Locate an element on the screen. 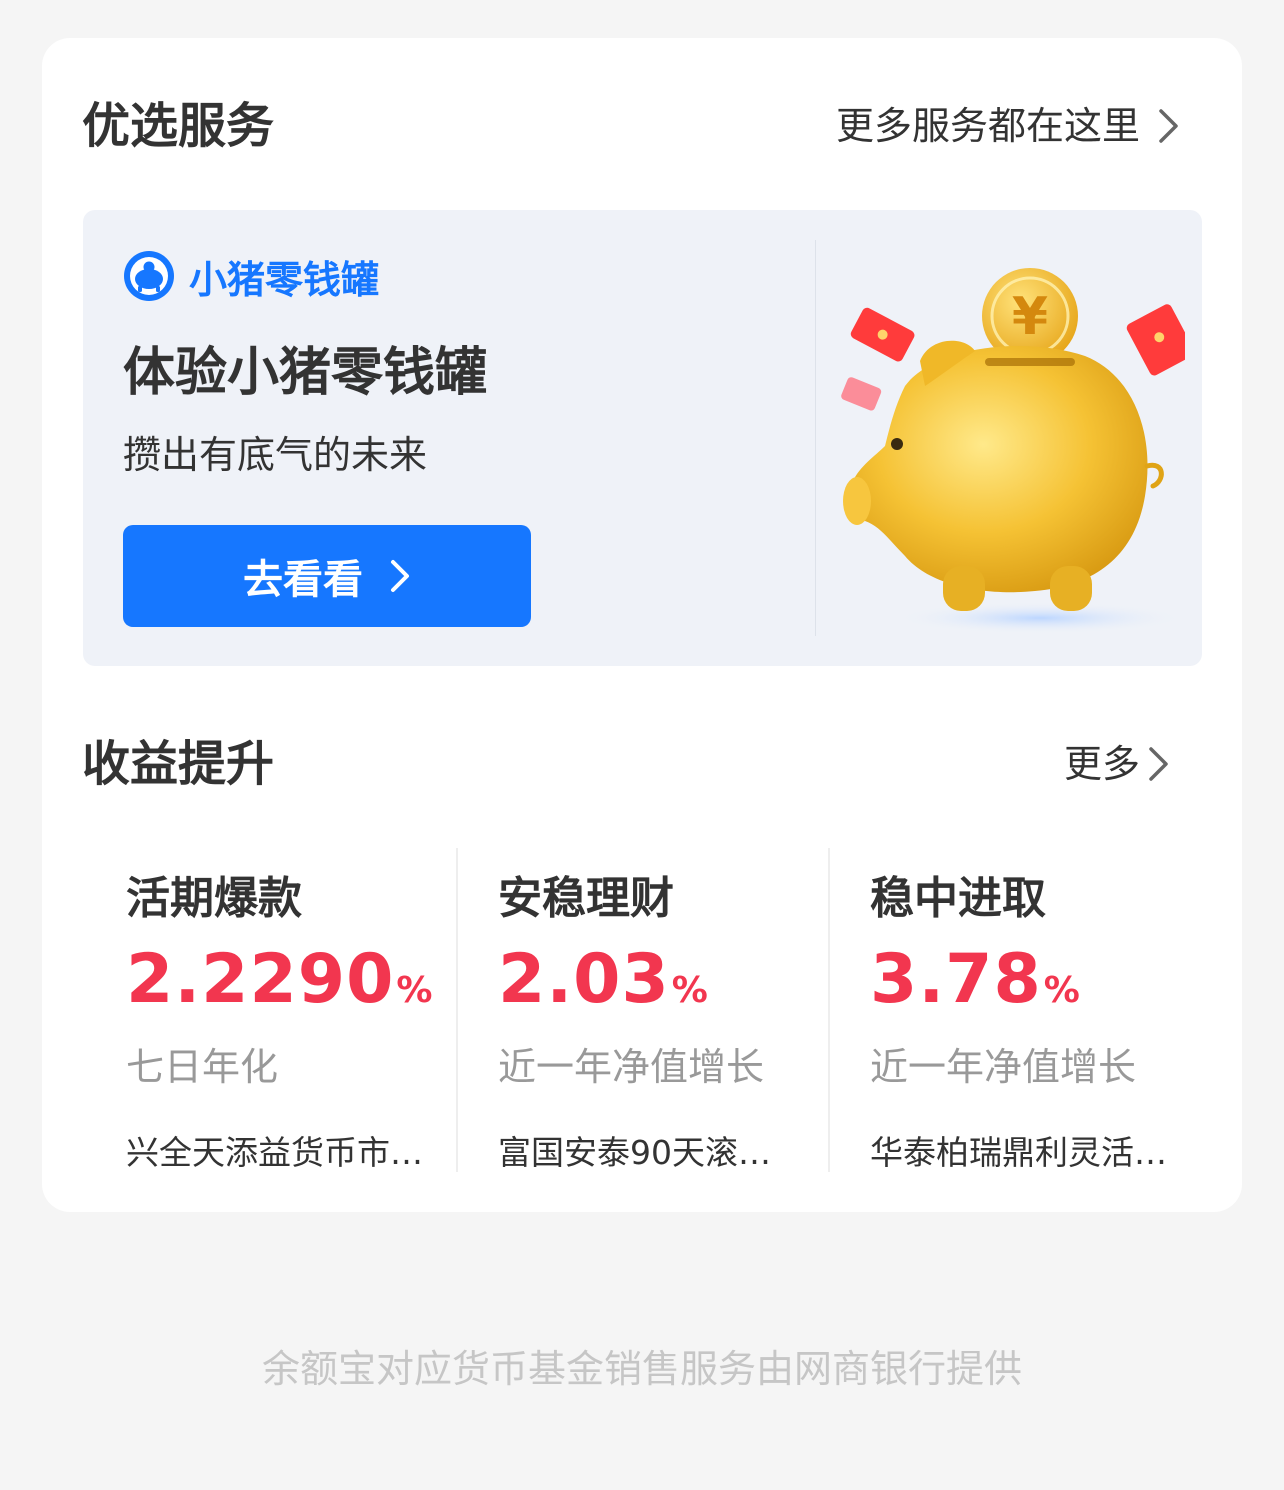  fund-category: 稳中进取 is located at coordinates (958, 898).